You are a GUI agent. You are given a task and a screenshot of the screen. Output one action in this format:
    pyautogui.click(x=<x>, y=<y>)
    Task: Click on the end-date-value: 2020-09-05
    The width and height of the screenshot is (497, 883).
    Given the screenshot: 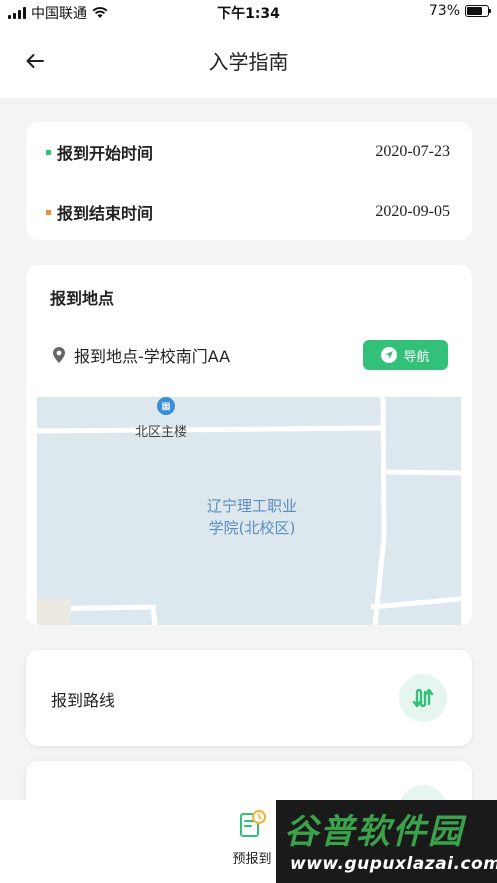 What is the action you would take?
    pyautogui.click(x=412, y=211)
    